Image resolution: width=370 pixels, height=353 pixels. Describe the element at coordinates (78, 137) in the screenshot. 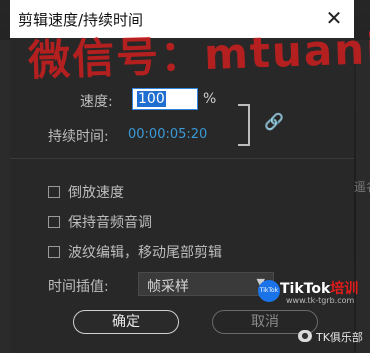

I see `duration-label: 持续时间:` at that location.